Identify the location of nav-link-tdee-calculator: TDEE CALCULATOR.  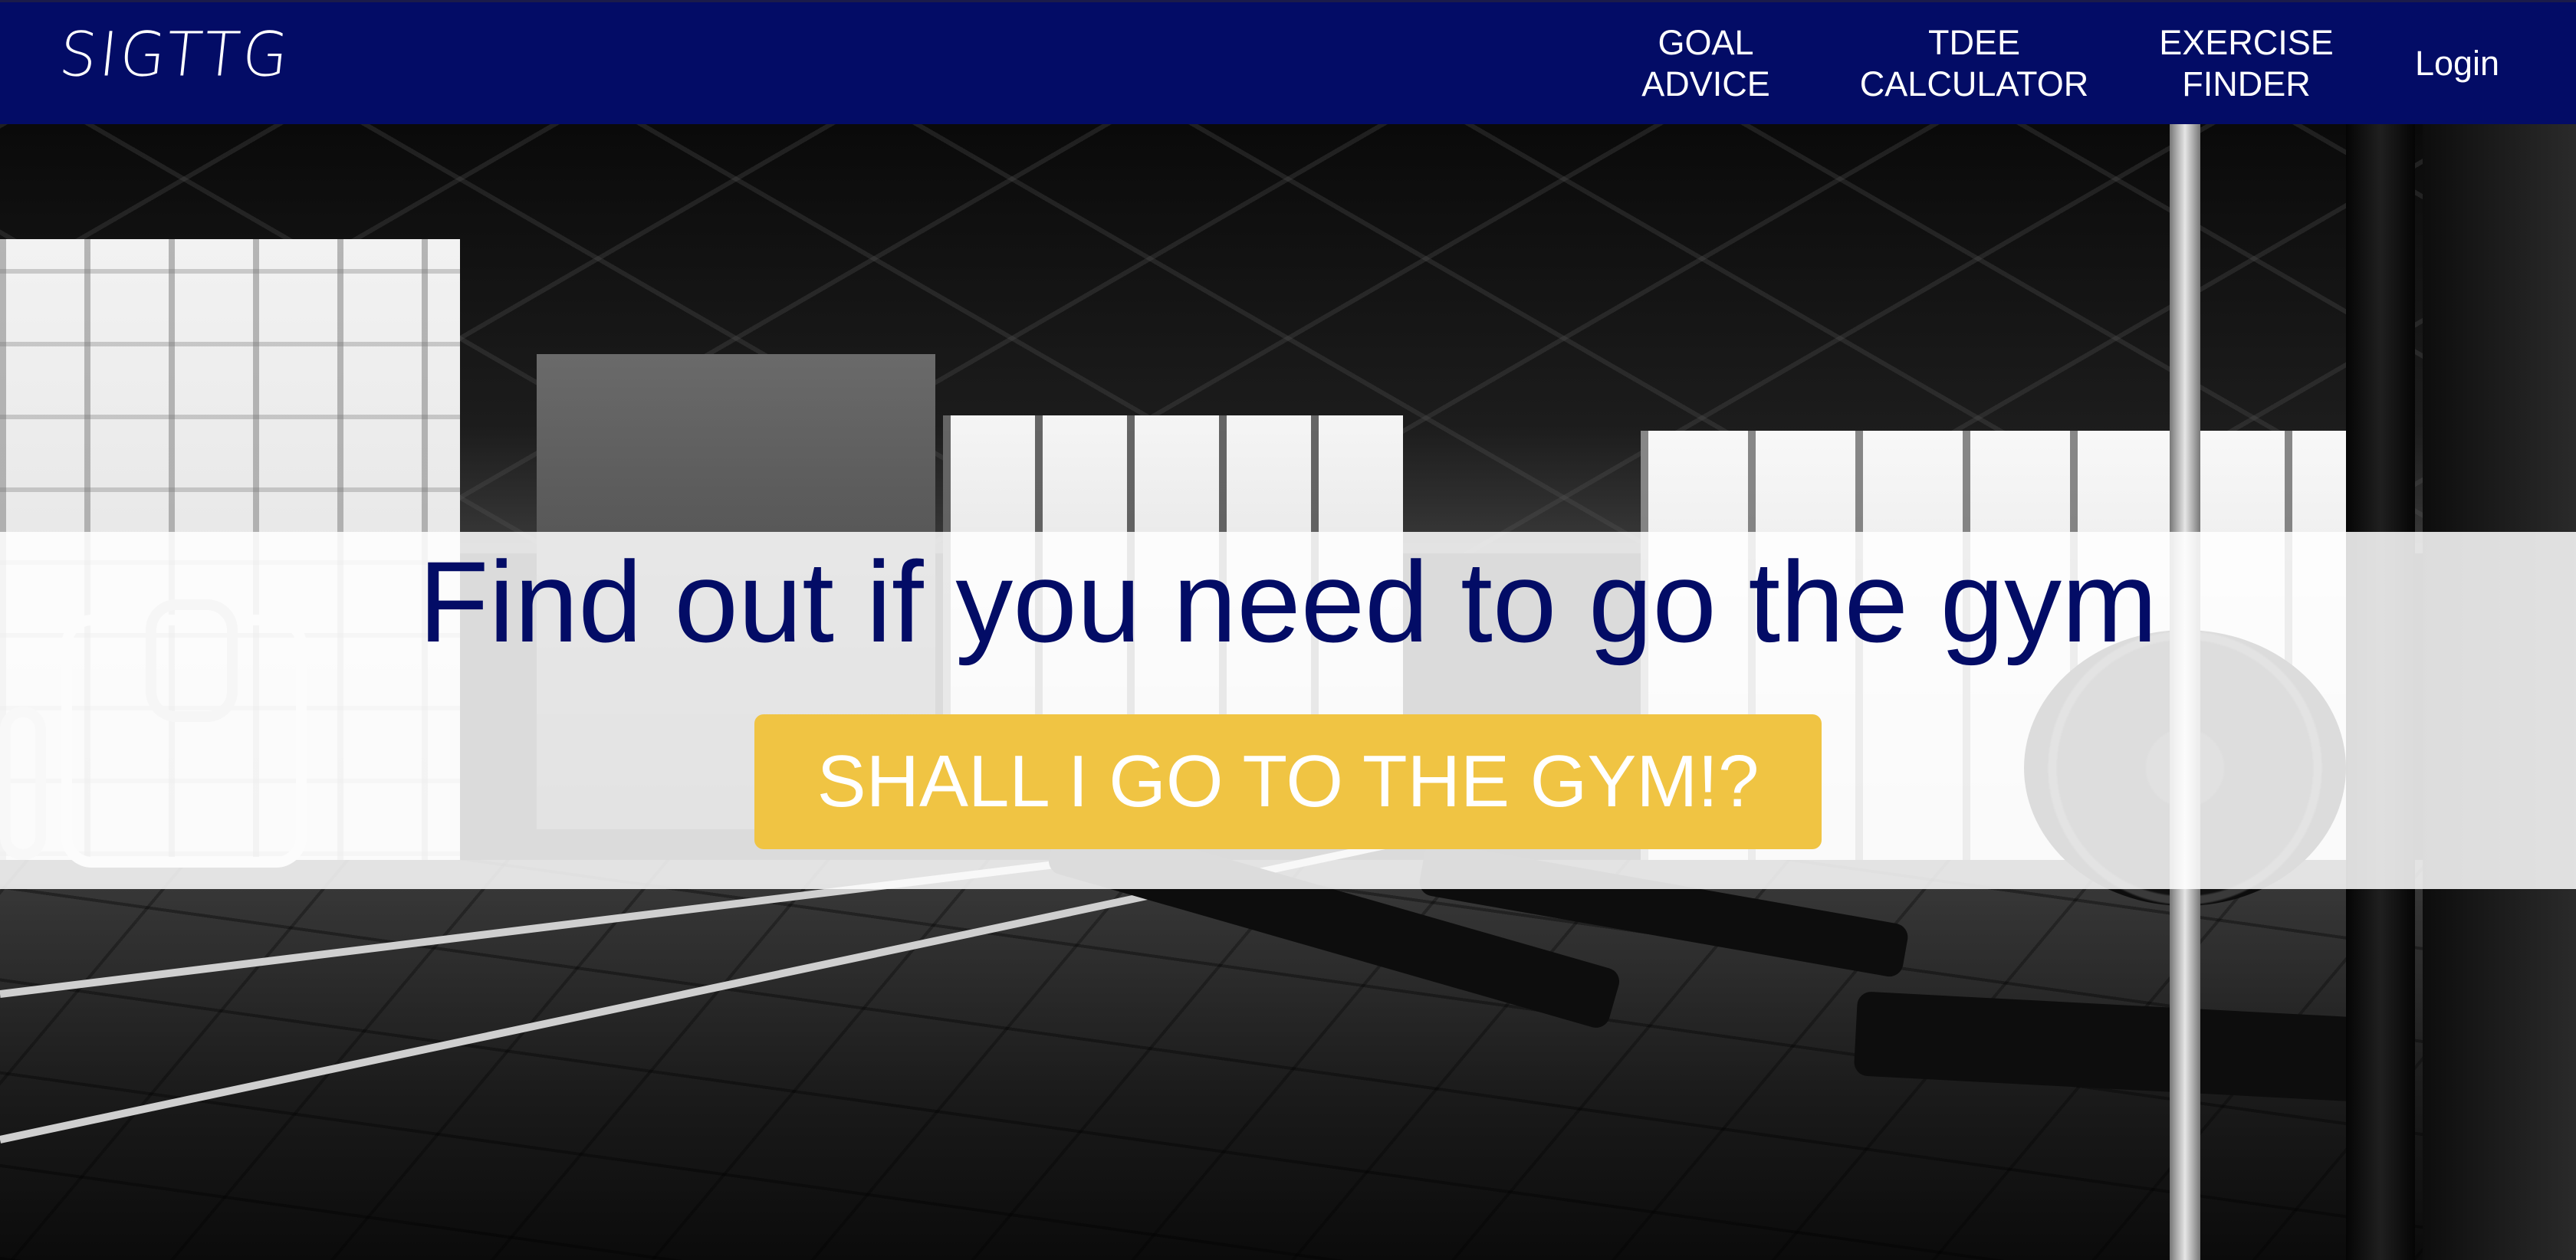
(1974, 63).